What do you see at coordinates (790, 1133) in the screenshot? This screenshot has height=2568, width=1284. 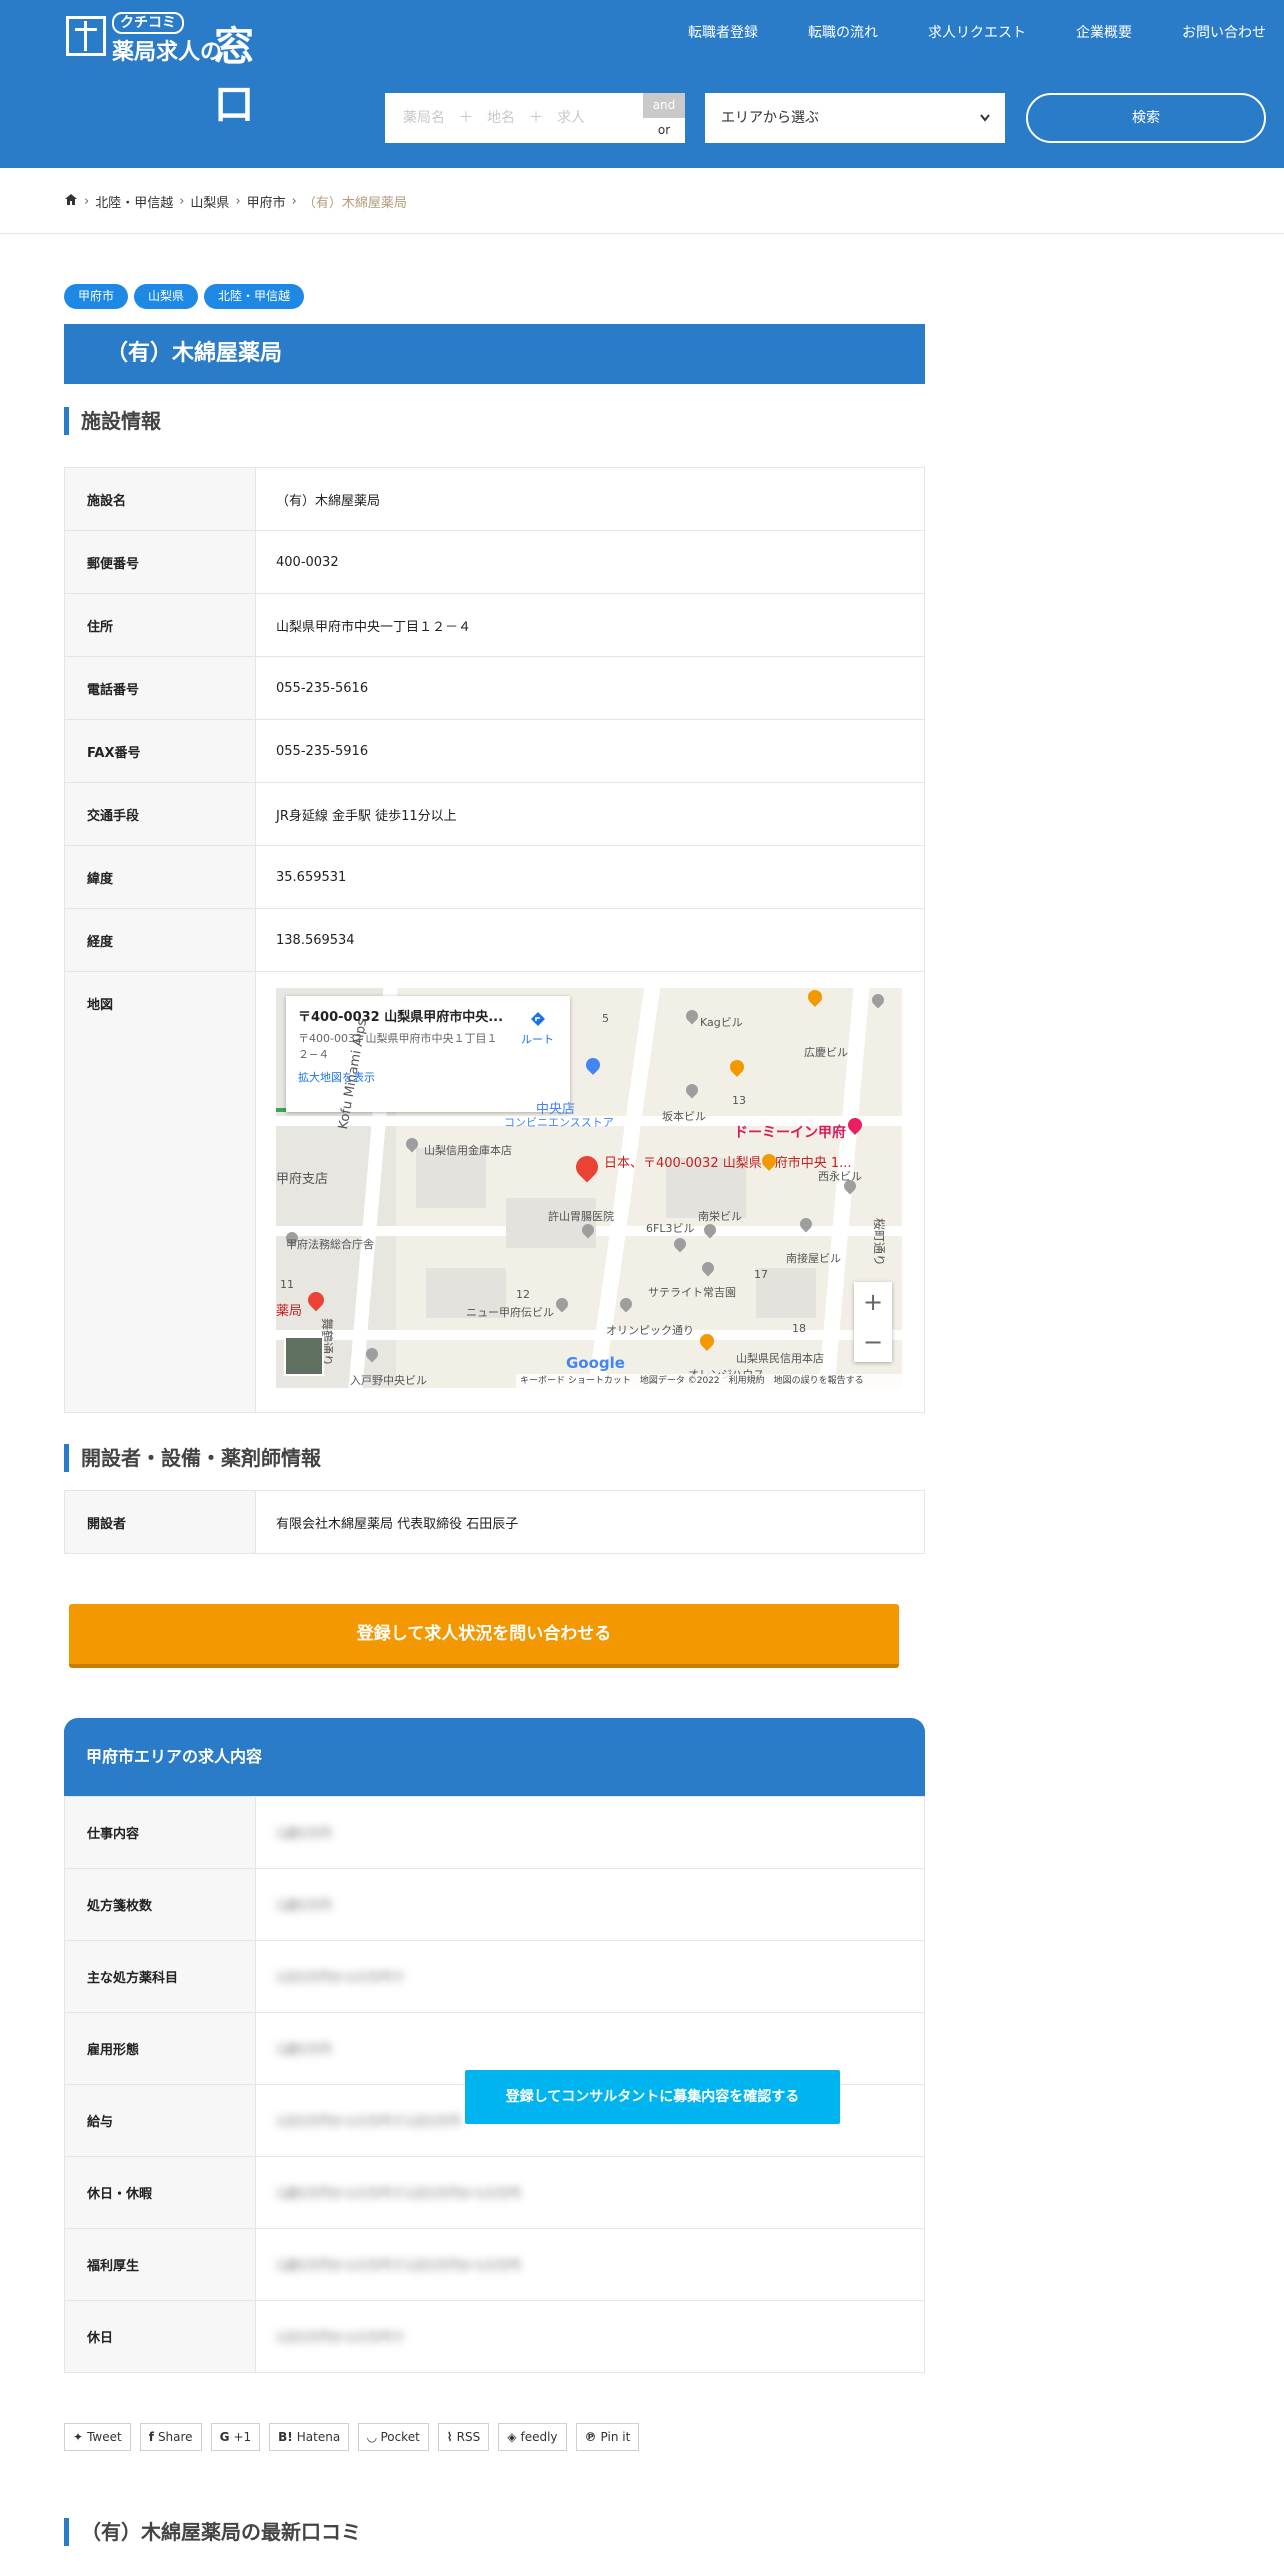 I see `map-hotel-label: ドーミーイン甲府` at bounding box center [790, 1133].